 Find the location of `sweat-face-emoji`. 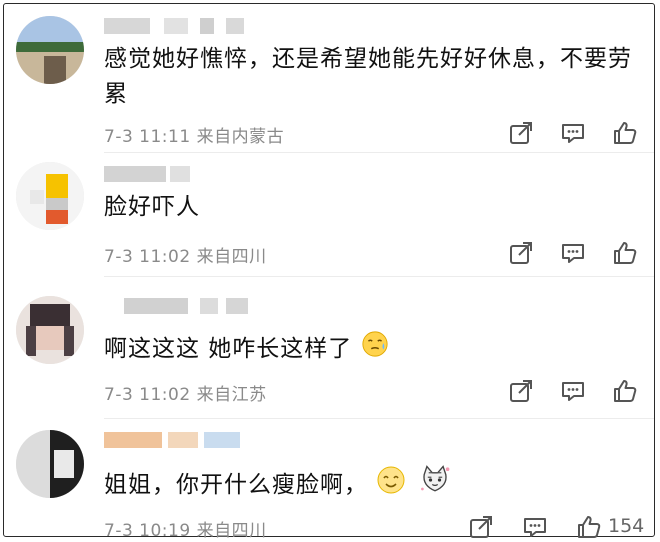

sweat-face-emoji is located at coordinates (375, 349).